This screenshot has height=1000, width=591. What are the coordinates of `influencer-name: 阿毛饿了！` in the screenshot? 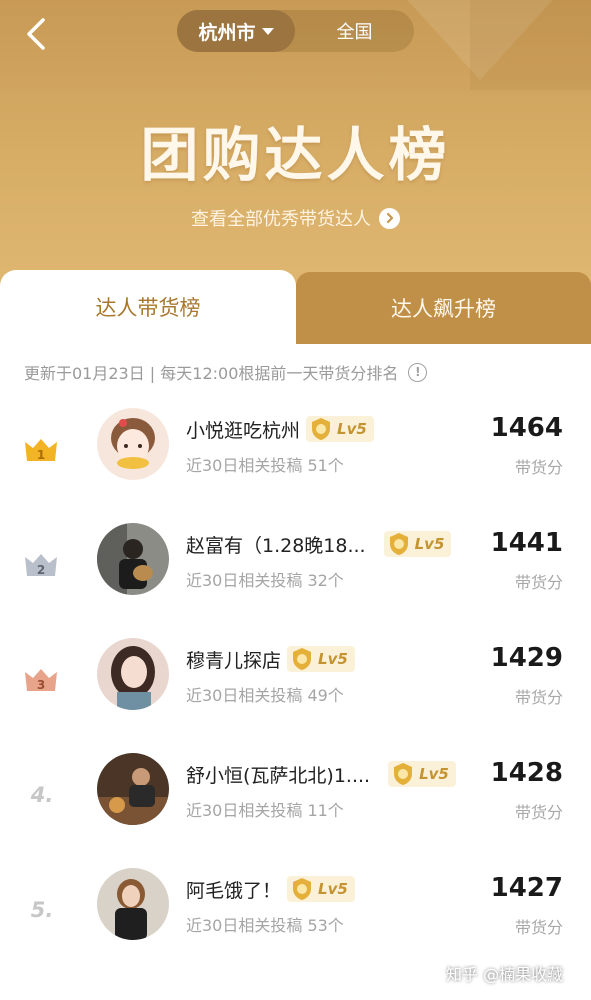 It's located at (234, 890).